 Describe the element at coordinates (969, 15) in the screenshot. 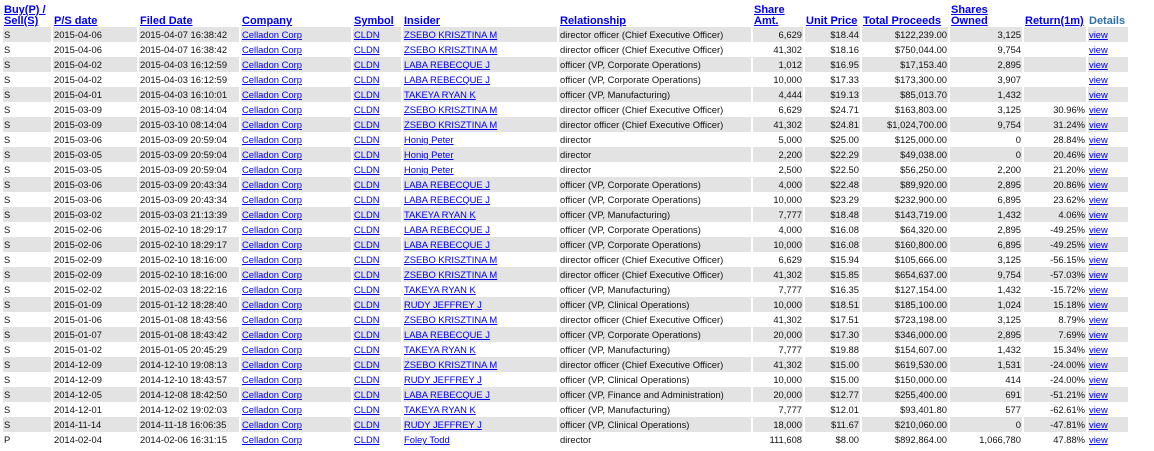

I see `sort-link-shares-owned: Shares Owned` at that location.